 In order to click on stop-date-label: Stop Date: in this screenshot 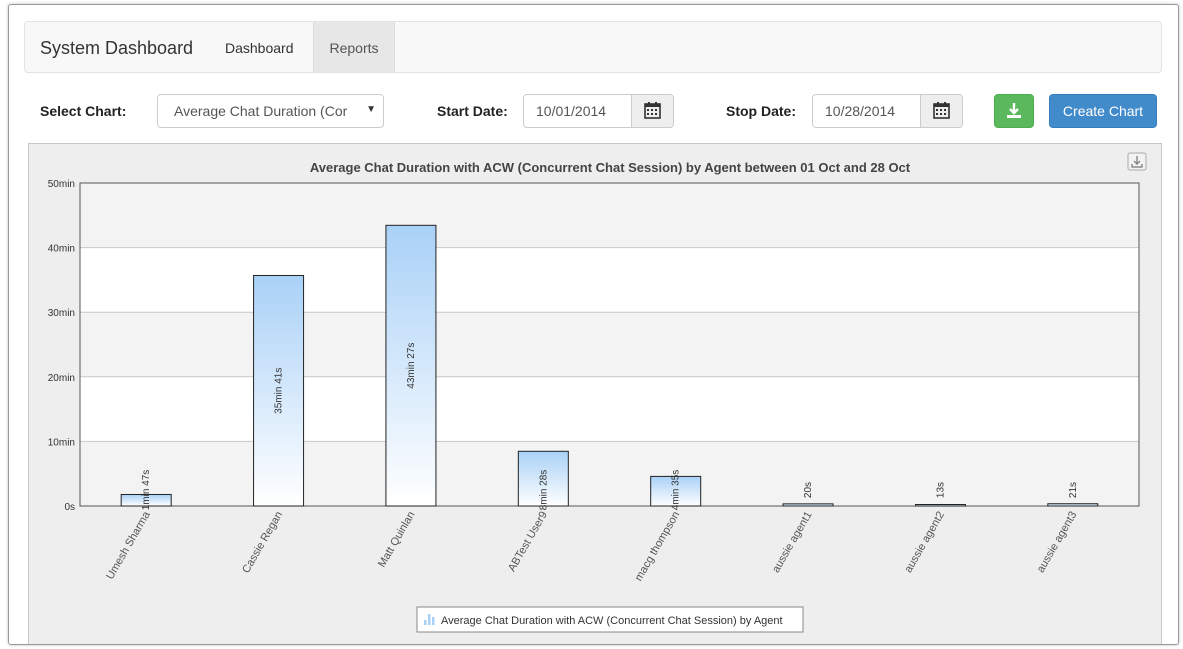, I will do `click(761, 111)`.